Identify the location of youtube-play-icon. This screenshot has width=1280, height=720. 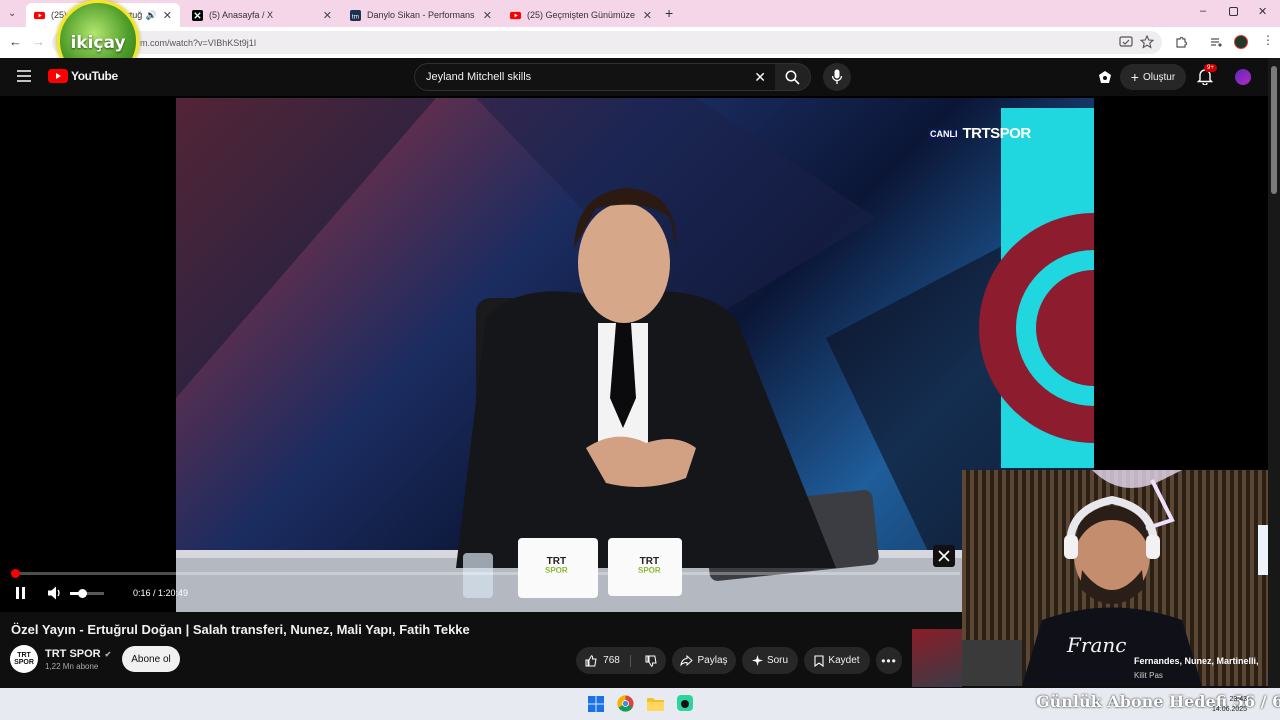
(58, 76).